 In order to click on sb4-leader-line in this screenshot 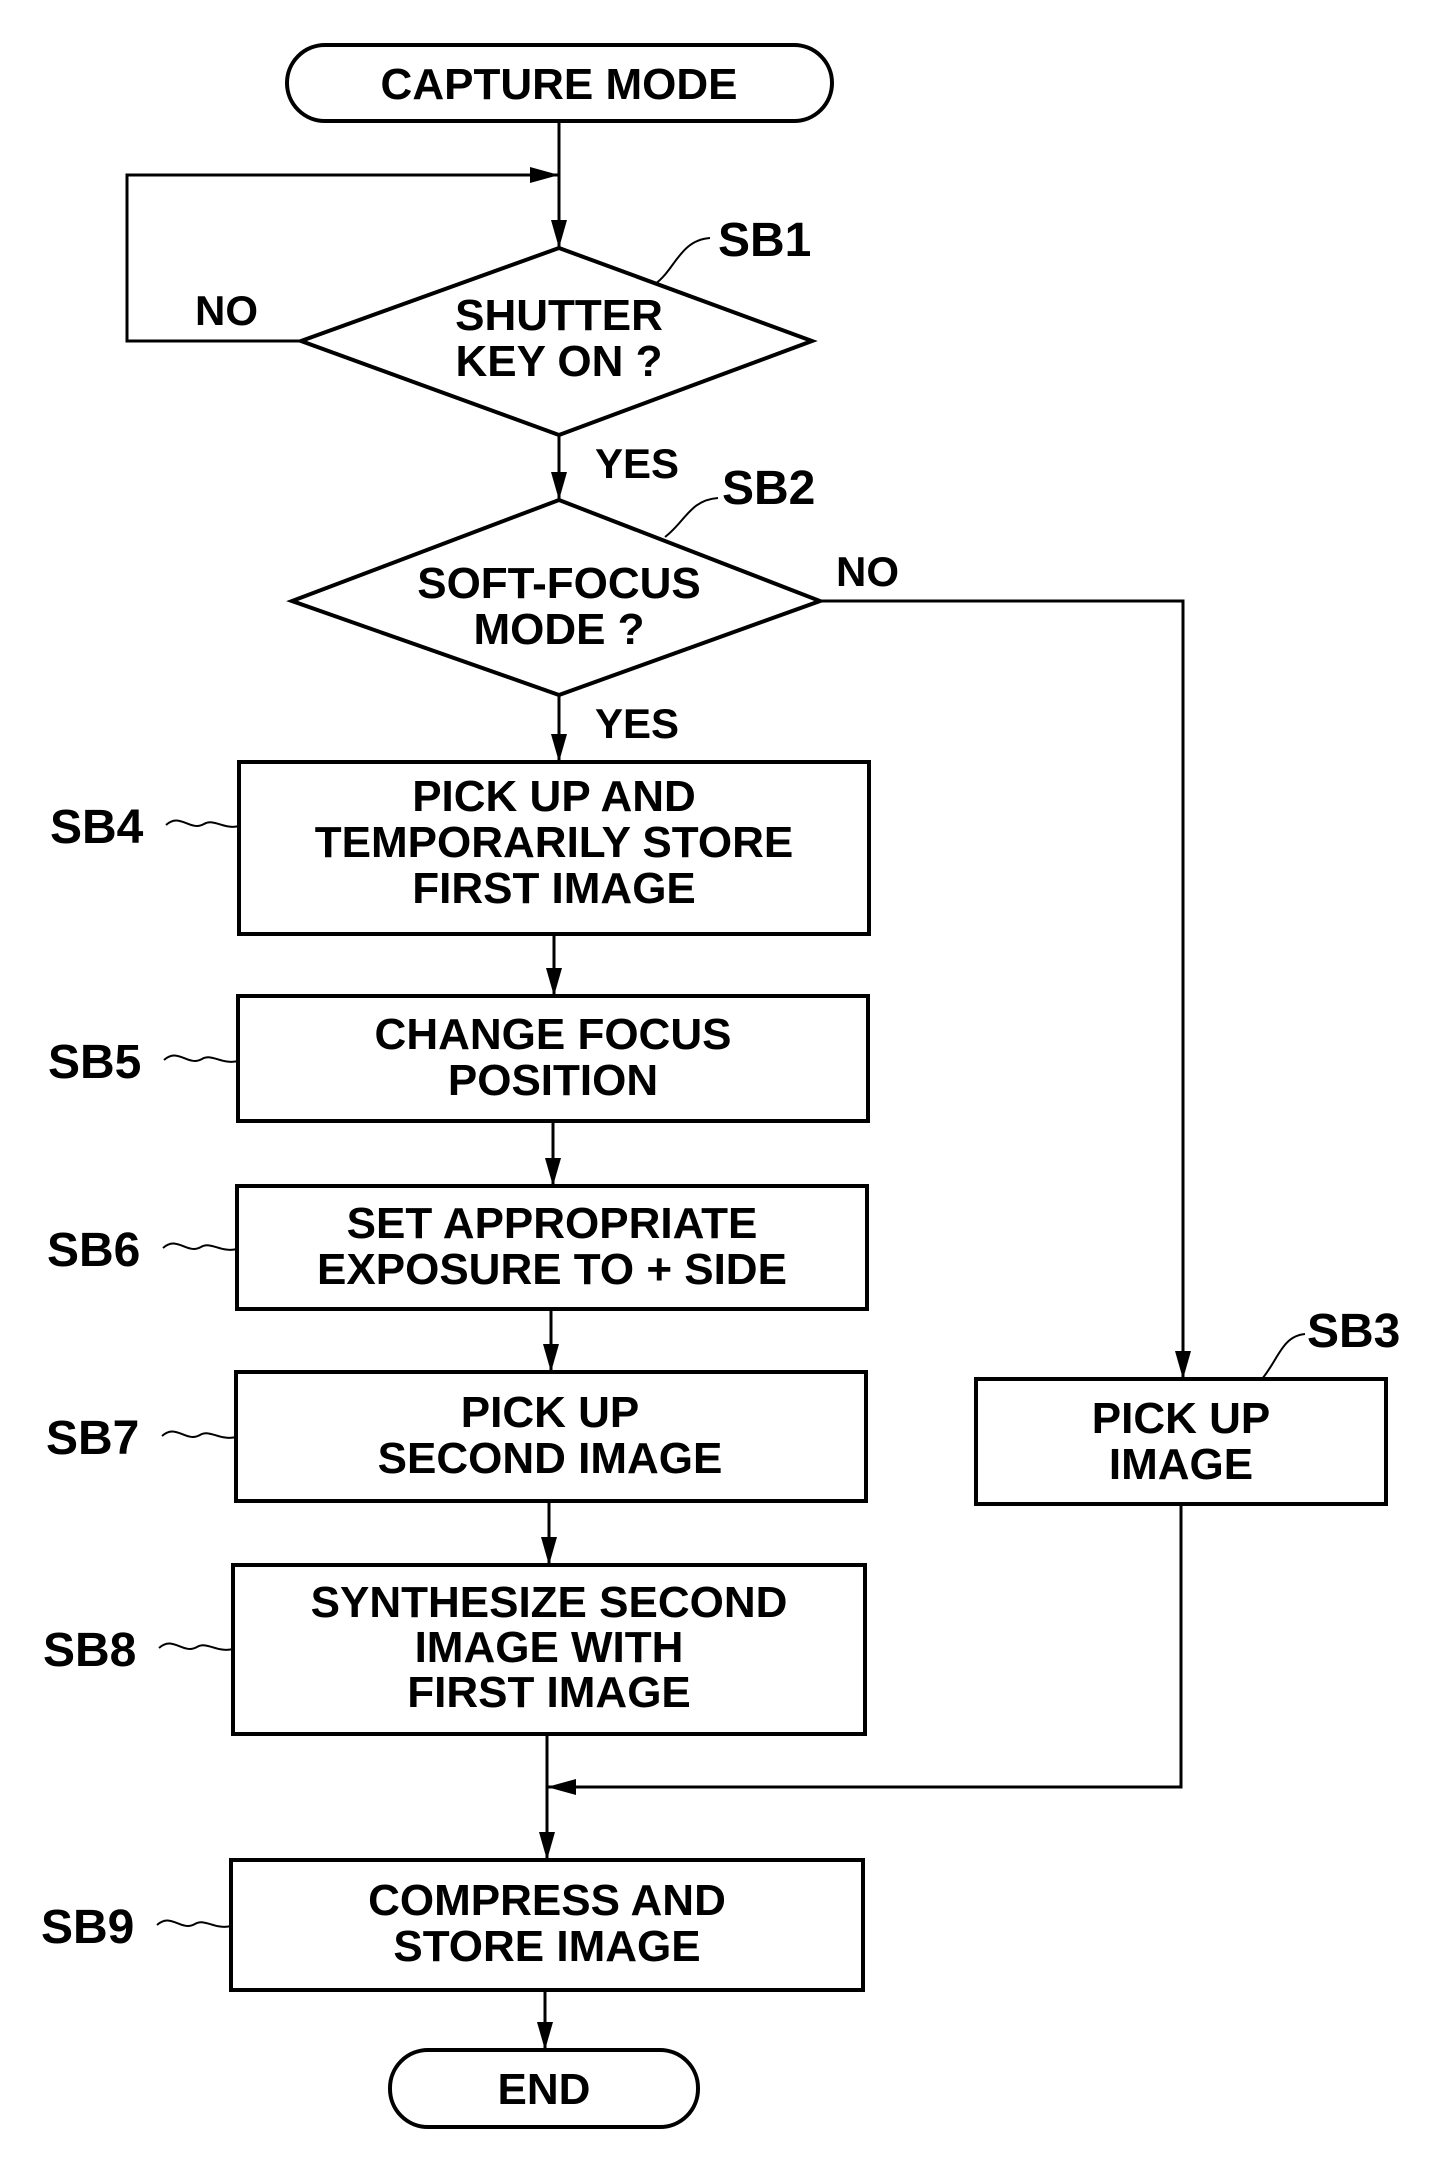, I will do `click(202, 823)`.